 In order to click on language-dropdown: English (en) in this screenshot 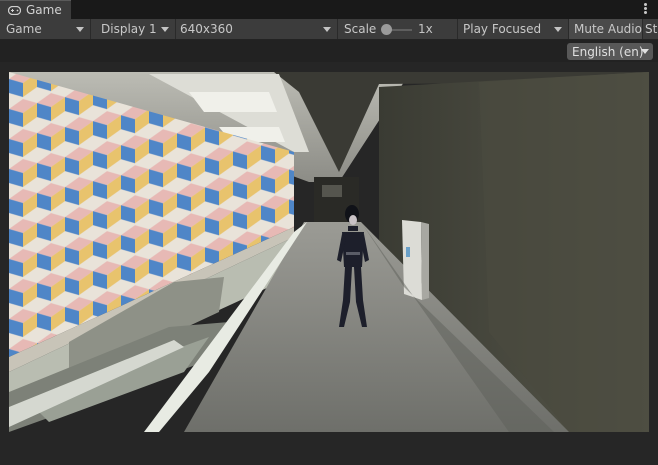, I will do `click(610, 51)`.